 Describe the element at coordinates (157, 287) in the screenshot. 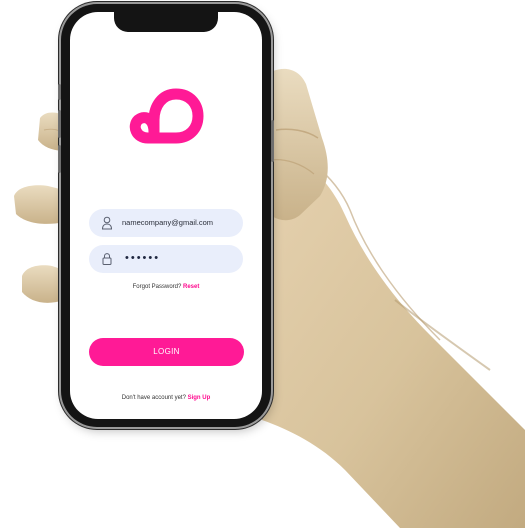

I see `forgot-password-text: Forgot Password?` at that location.